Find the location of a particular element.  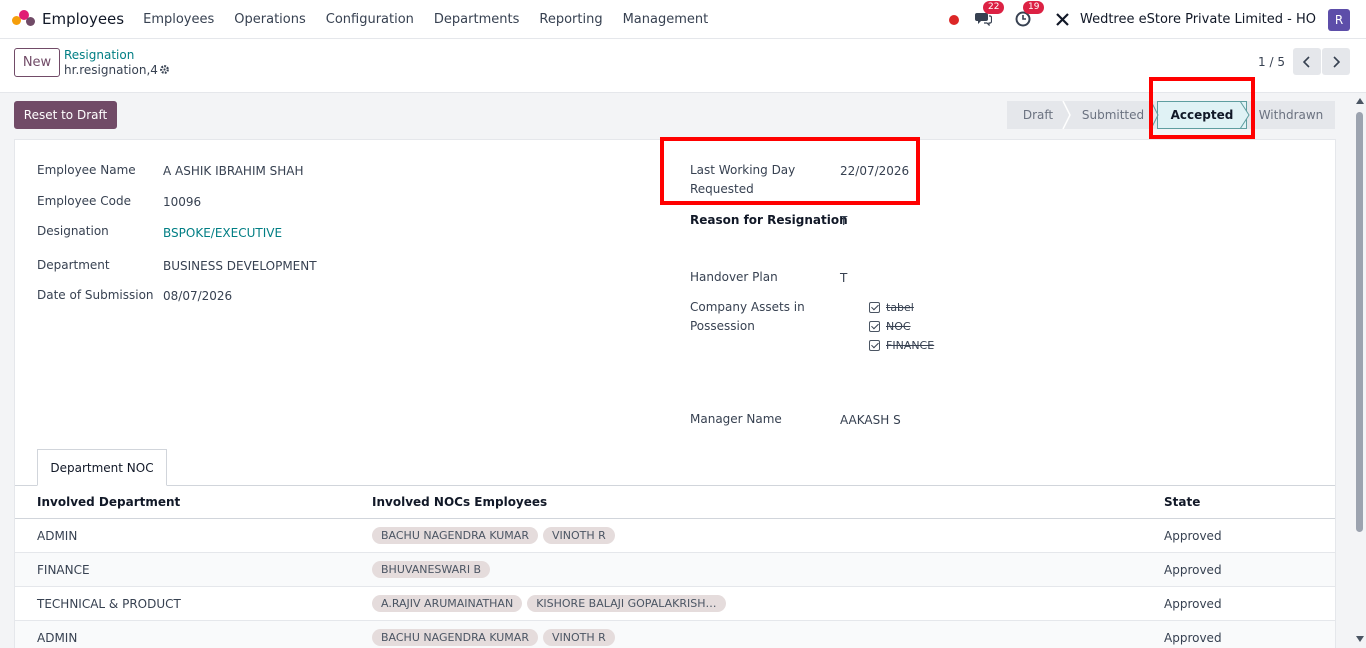

asset-label: FINANCE is located at coordinates (910, 345).